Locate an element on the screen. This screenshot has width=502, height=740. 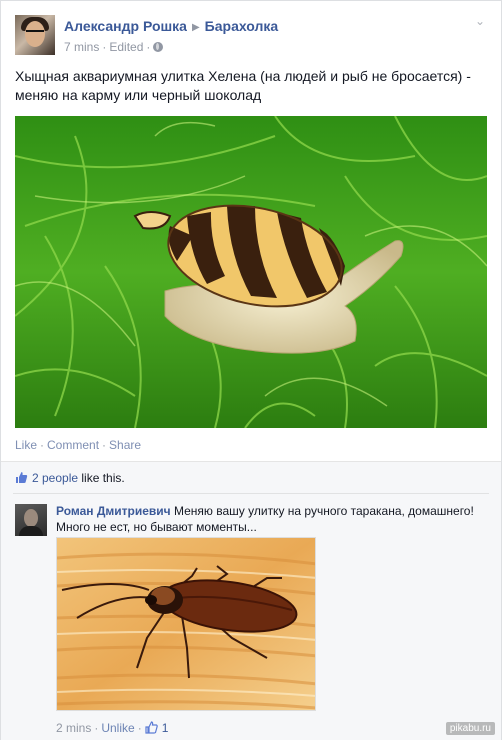
post-meta: 7 mins · Edited · is located at coordinates (114, 47).